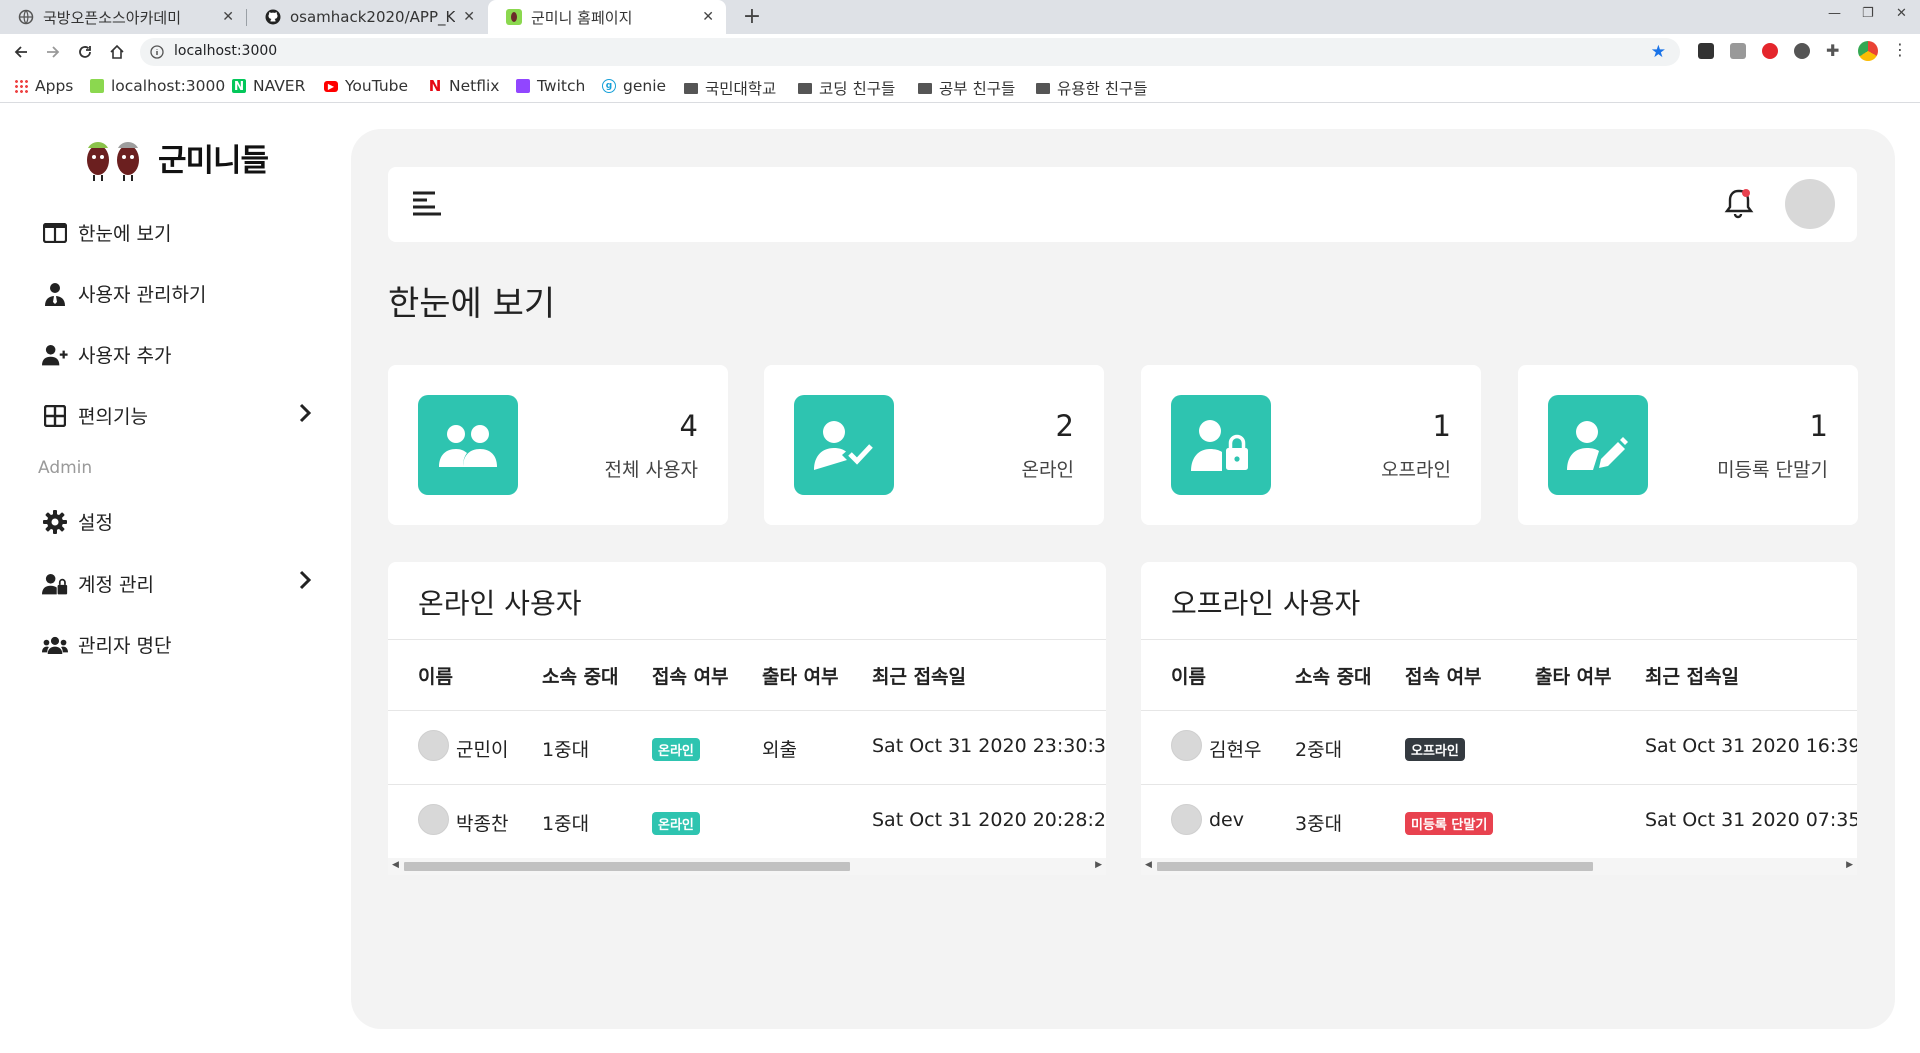 The image size is (1920, 1053). What do you see at coordinates (500, 603) in the screenshot?
I see `panel-title: 온라인 사용자` at bounding box center [500, 603].